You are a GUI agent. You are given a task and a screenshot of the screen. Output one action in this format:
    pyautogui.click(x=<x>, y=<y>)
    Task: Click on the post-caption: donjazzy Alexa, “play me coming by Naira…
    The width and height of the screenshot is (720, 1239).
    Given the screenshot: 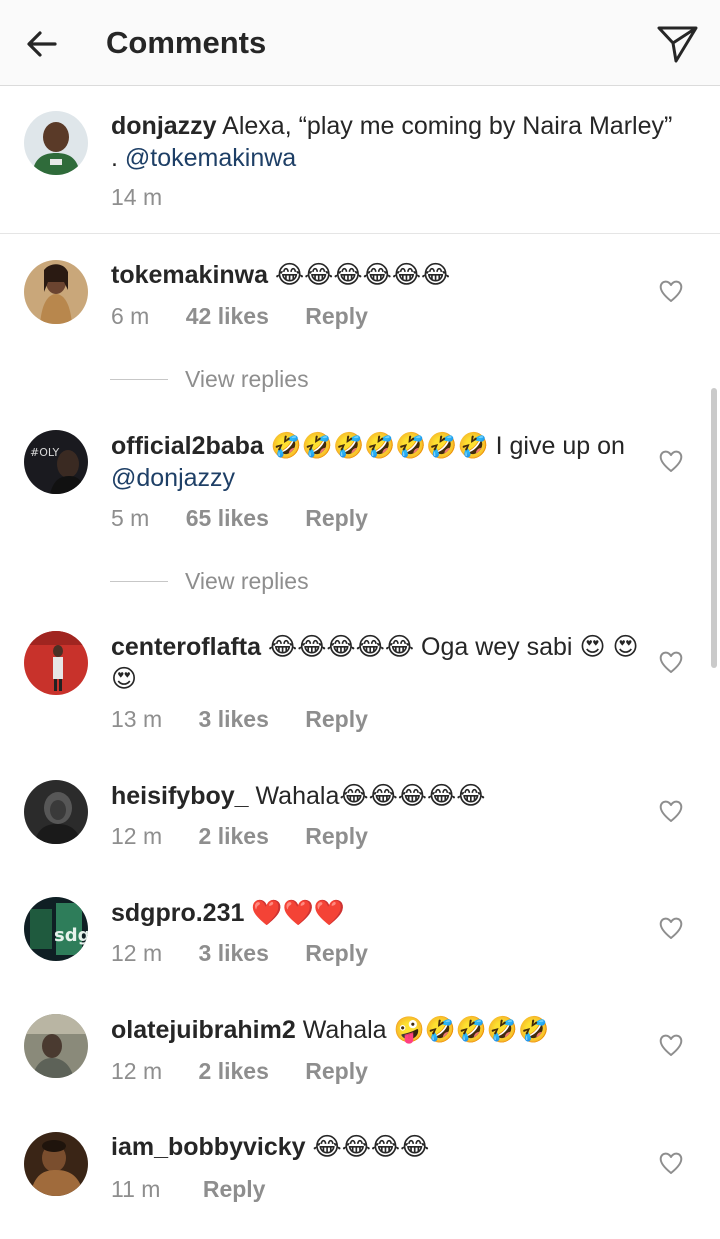 What is the action you would take?
    pyautogui.click(x=360, y=160)
    